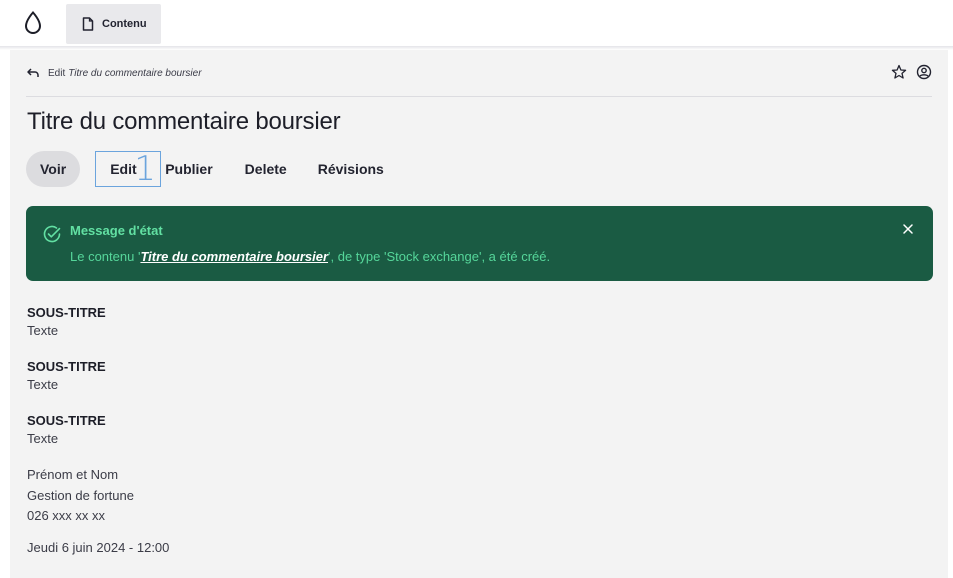  What do you see at coordinates (57, 73) in the screenshot?
I see `breadcrumb-prefix: Edit` at bounding box center [57, 73].